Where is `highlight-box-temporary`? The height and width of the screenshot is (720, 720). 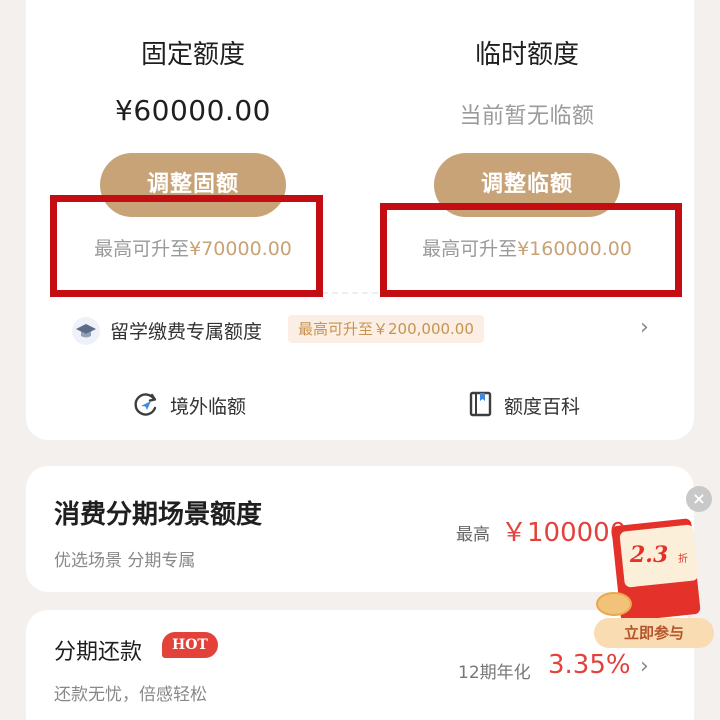 highlight-box-temporary is located at coordinates (531, 250).